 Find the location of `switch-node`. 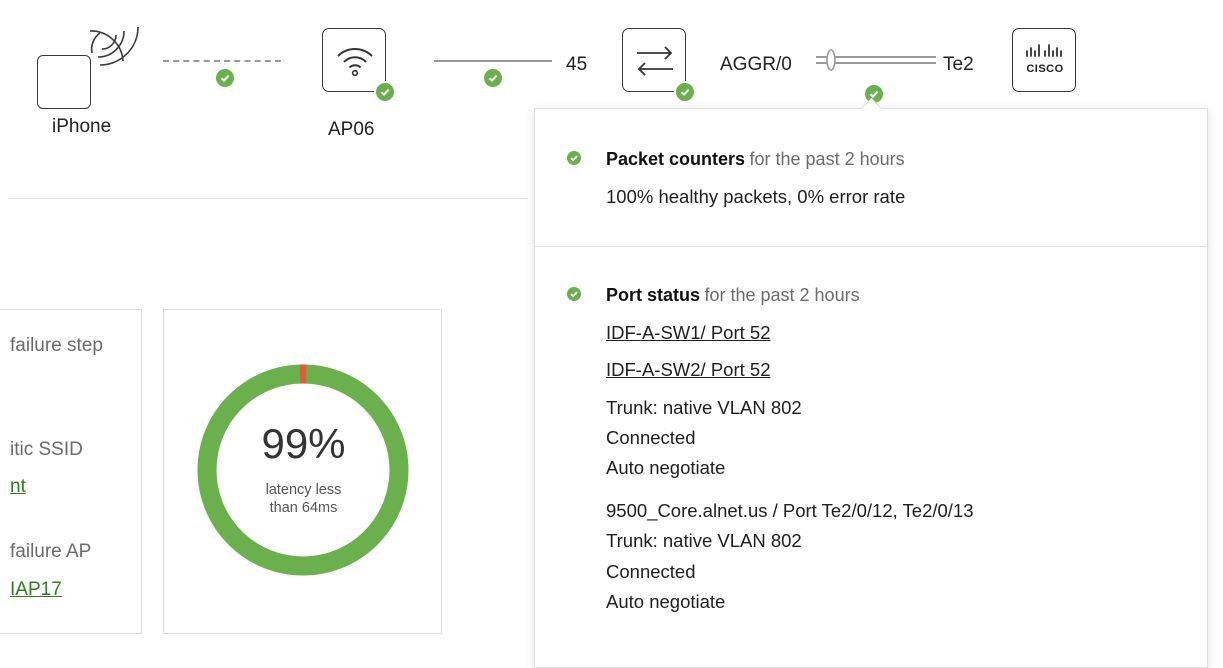

switch-node is located at coordinates (654, 60).